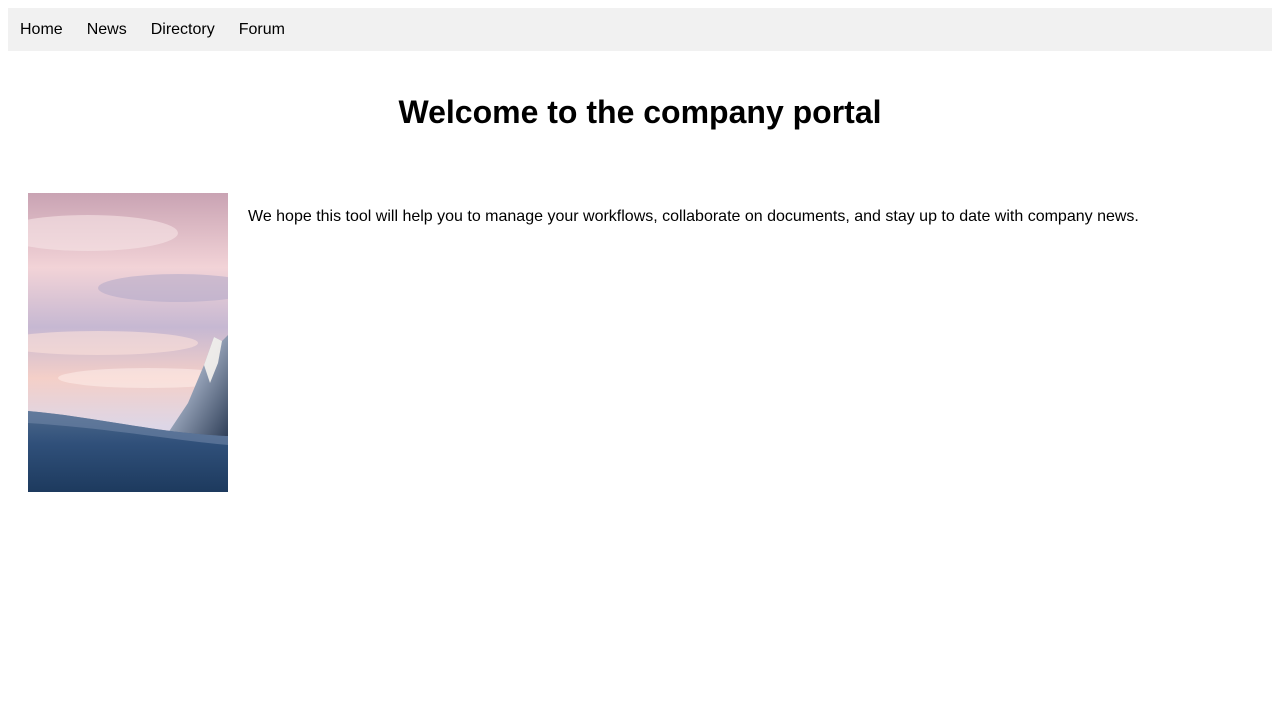 The width and height of the screenshot is (1280, 720). Describe the element at coordinates (640, 112) in the screenshot. I see `page-title: Welcome to the company portal` at that location.